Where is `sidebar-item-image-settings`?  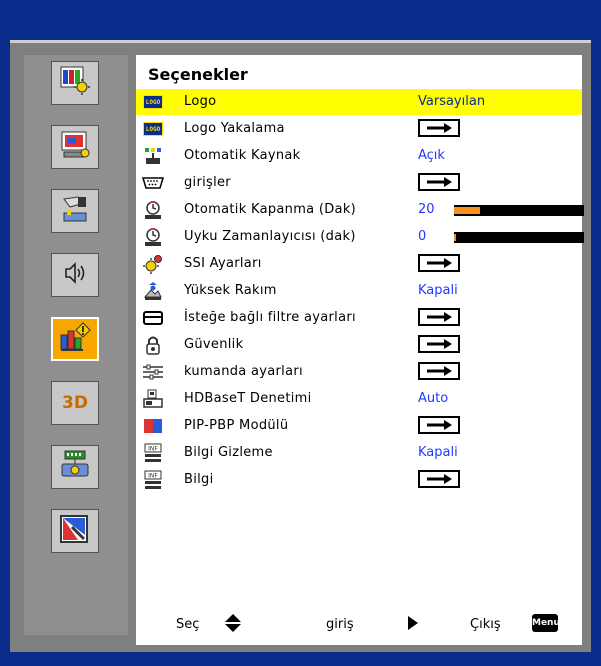
sidebar-item-image-settings is located at coordinates (75, 83).